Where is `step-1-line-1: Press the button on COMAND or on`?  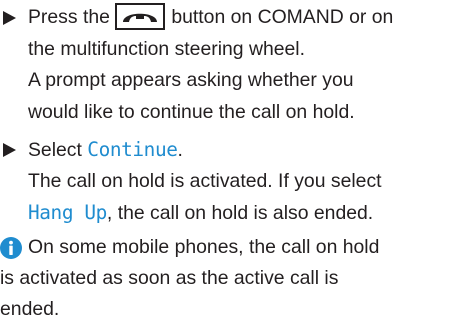
step-1-line-1: Press the button on COMAND or on is located at coordinates (210, 18).